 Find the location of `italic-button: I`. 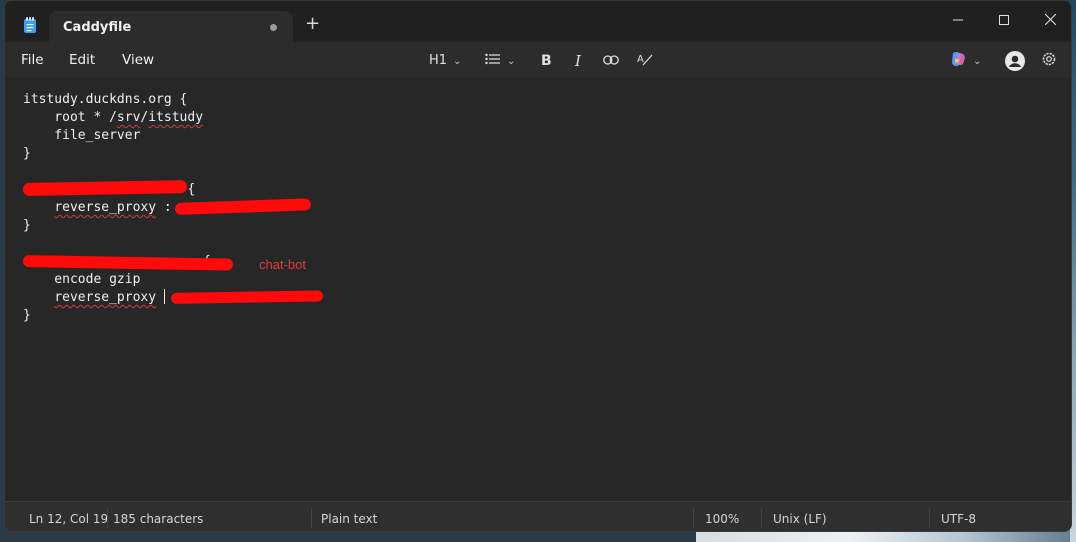

italic-button: I is located at coordinates (578, 61).